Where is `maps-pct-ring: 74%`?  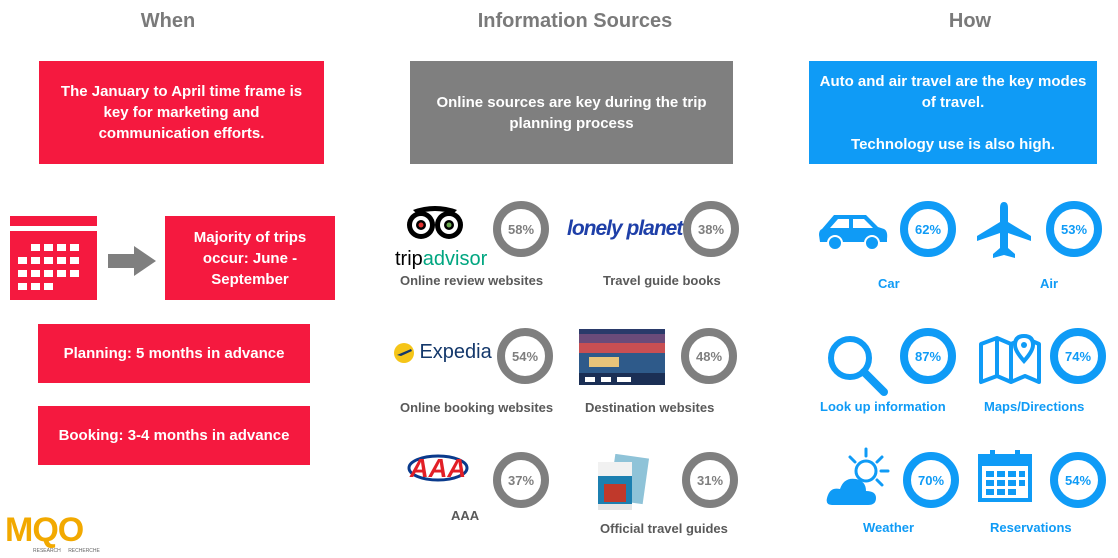
maps-pct-ring: 74% is located at coordinates (1078, 356).